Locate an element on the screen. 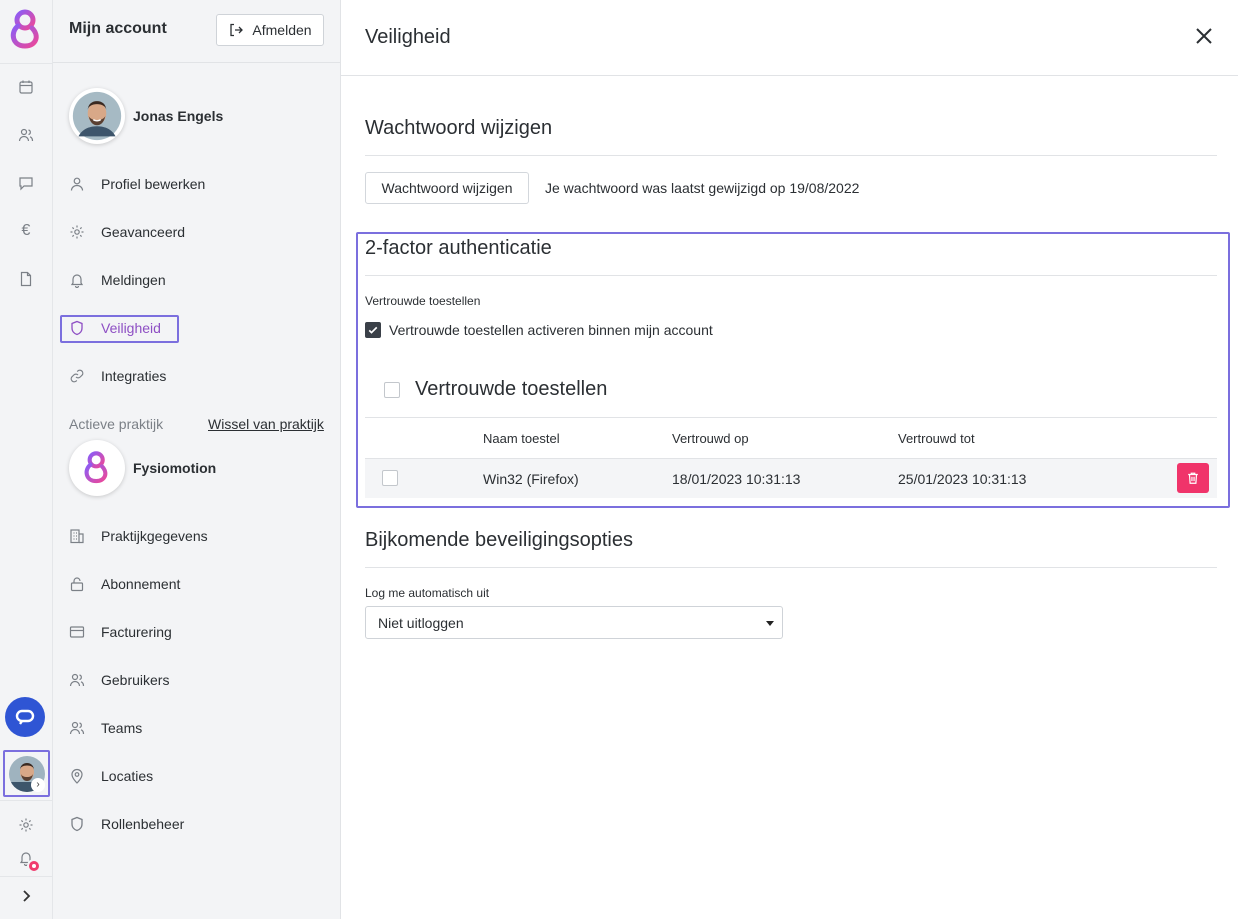  chat-icon is located at coordinates (26, 183).